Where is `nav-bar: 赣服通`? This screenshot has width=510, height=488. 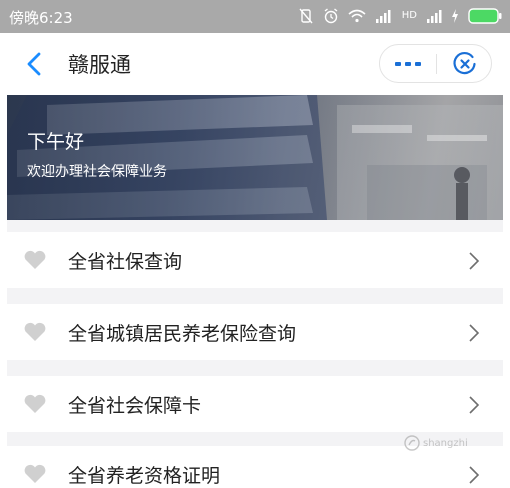 nav-bar: 赣服通 is located at coordinates (255, 64).